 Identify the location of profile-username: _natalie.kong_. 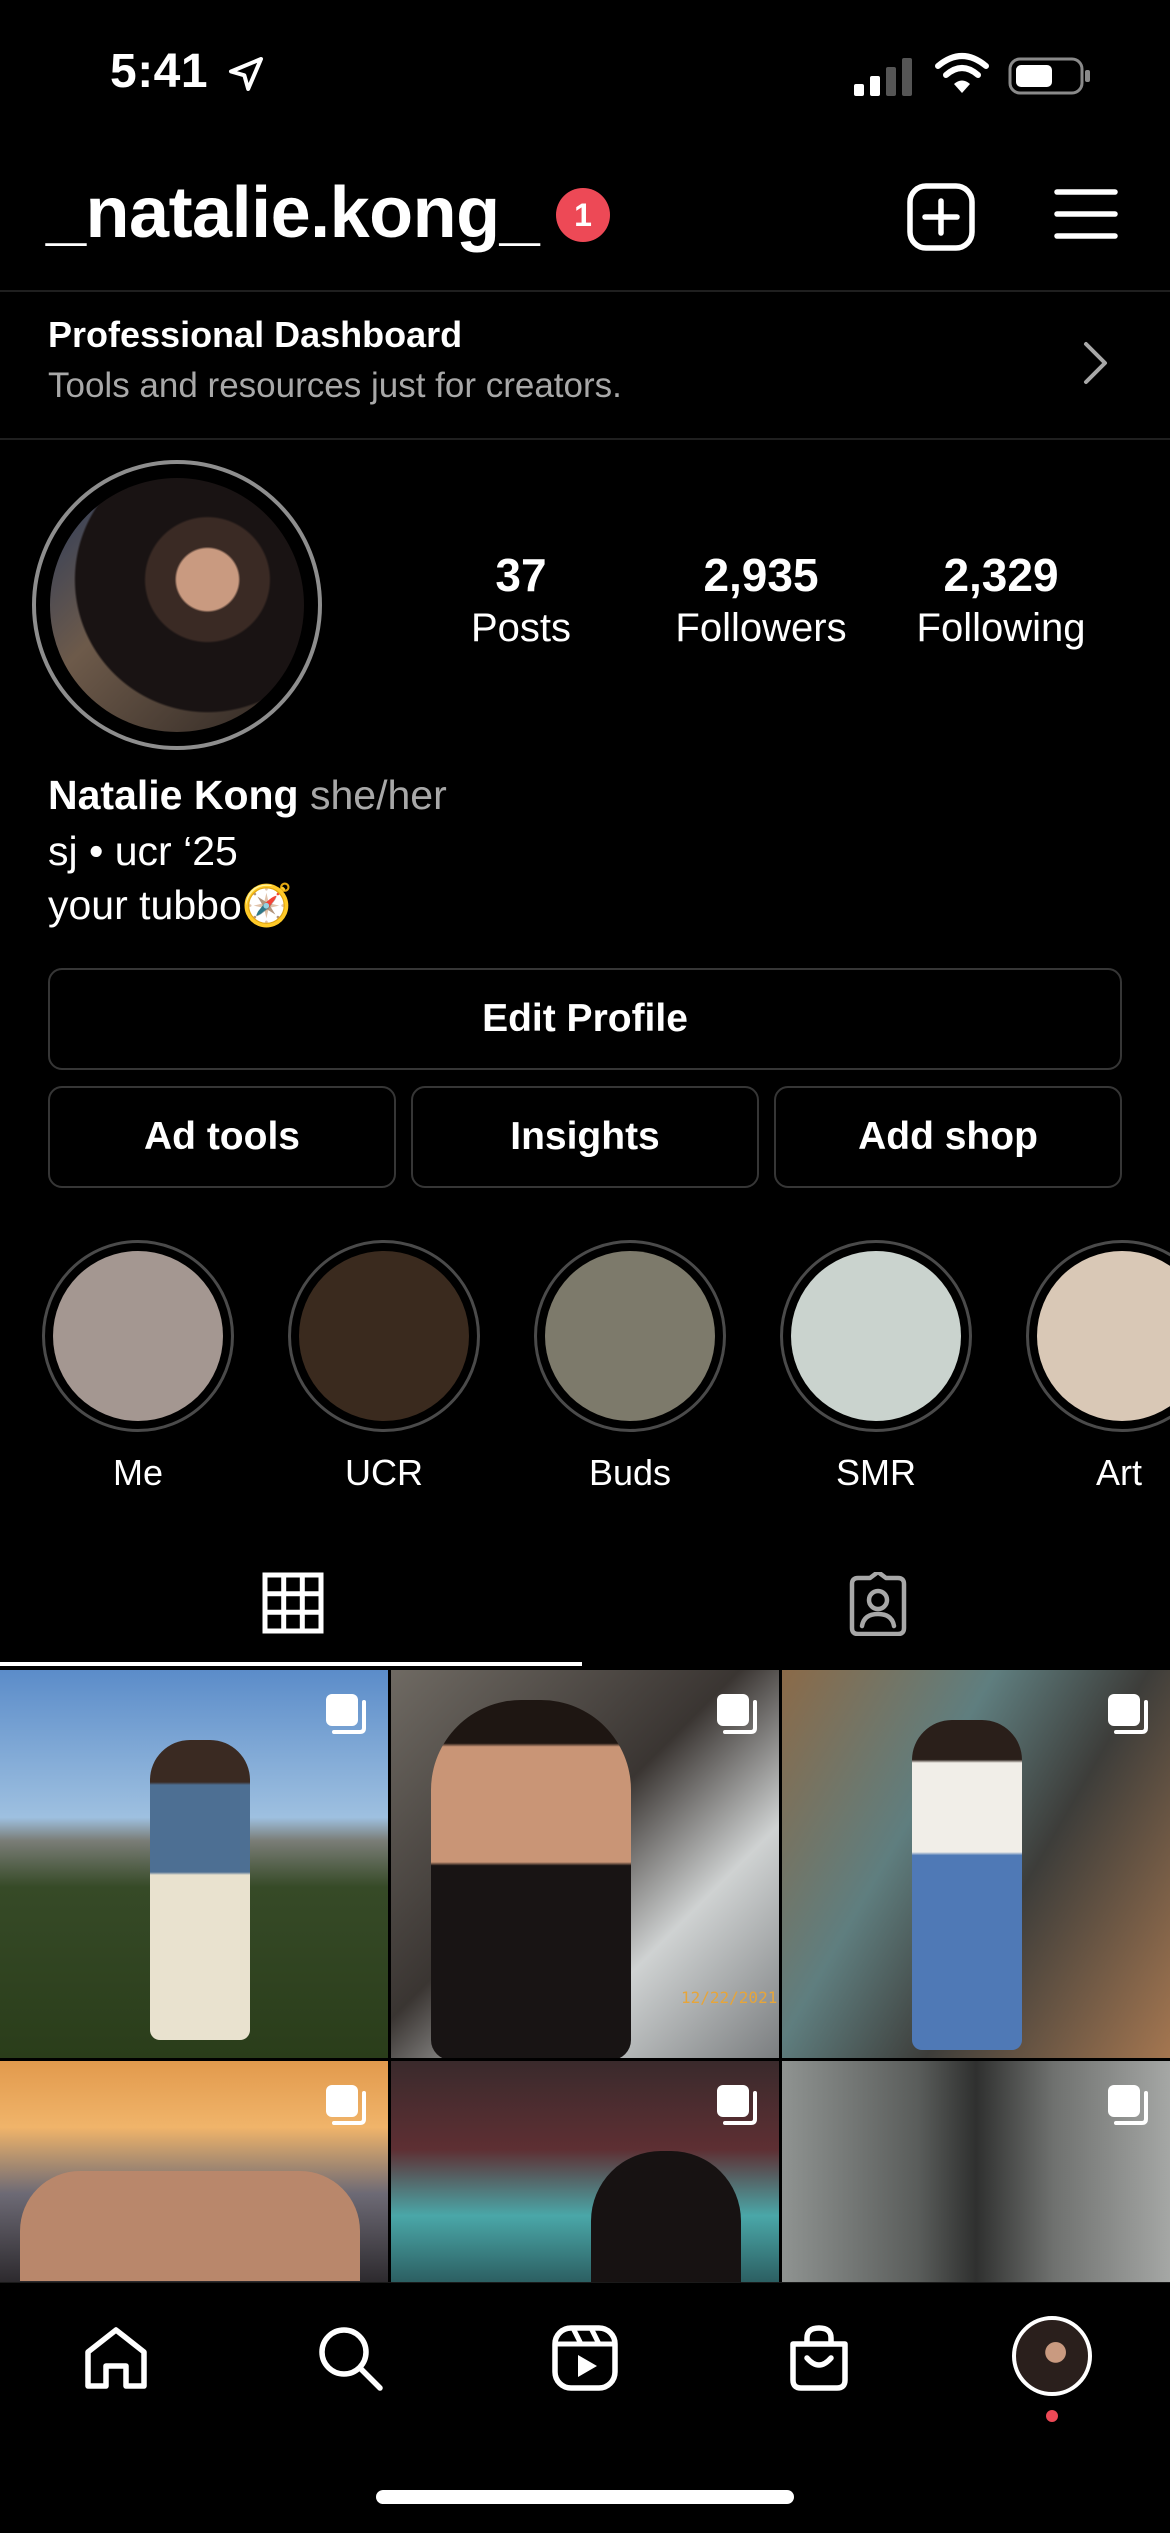
(293, 213).